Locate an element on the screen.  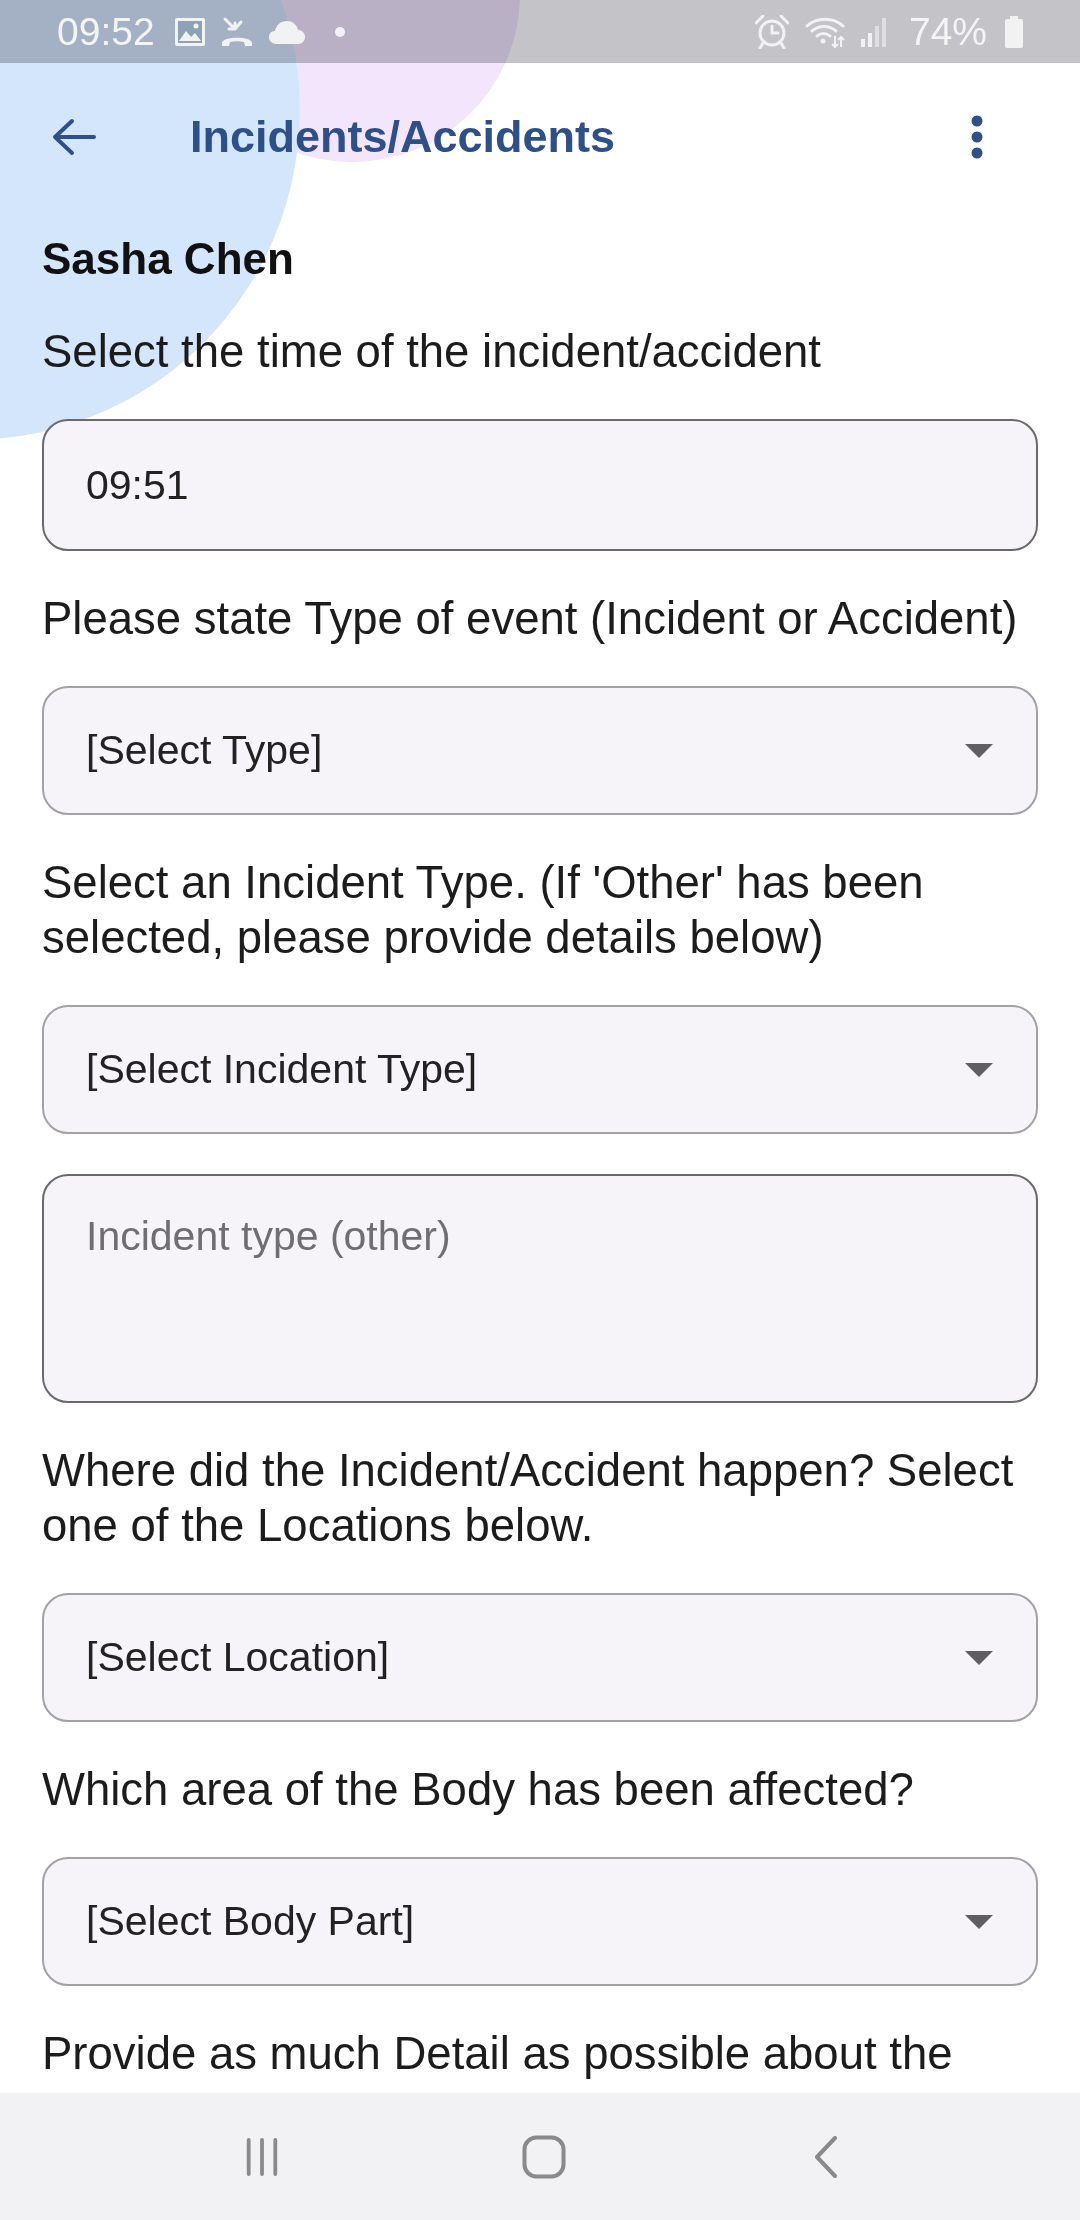
dropdown: [Select Location] is located at coordinates (540, 1657).